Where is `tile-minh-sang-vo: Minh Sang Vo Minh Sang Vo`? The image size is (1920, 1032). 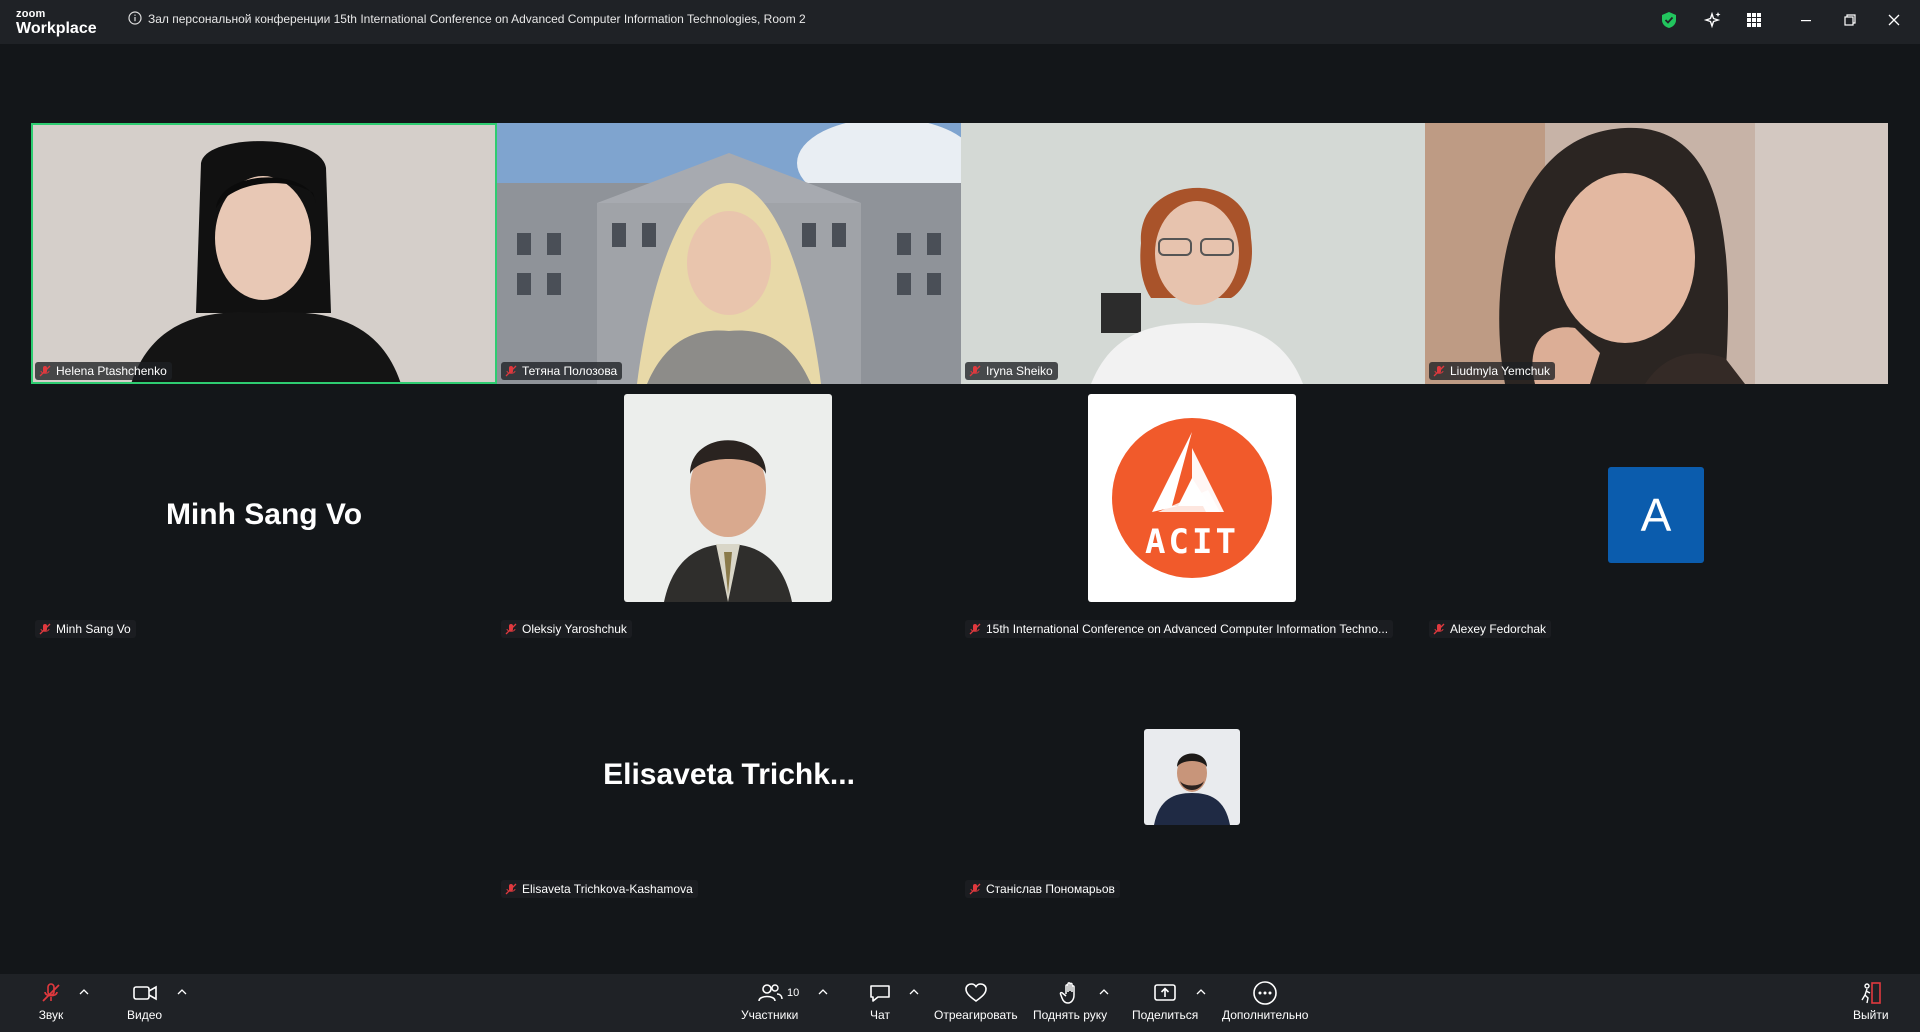 tile-minh-sang-vo: Minh Sang Vo Minh Sang Vo is located at coordinates (264, 517).